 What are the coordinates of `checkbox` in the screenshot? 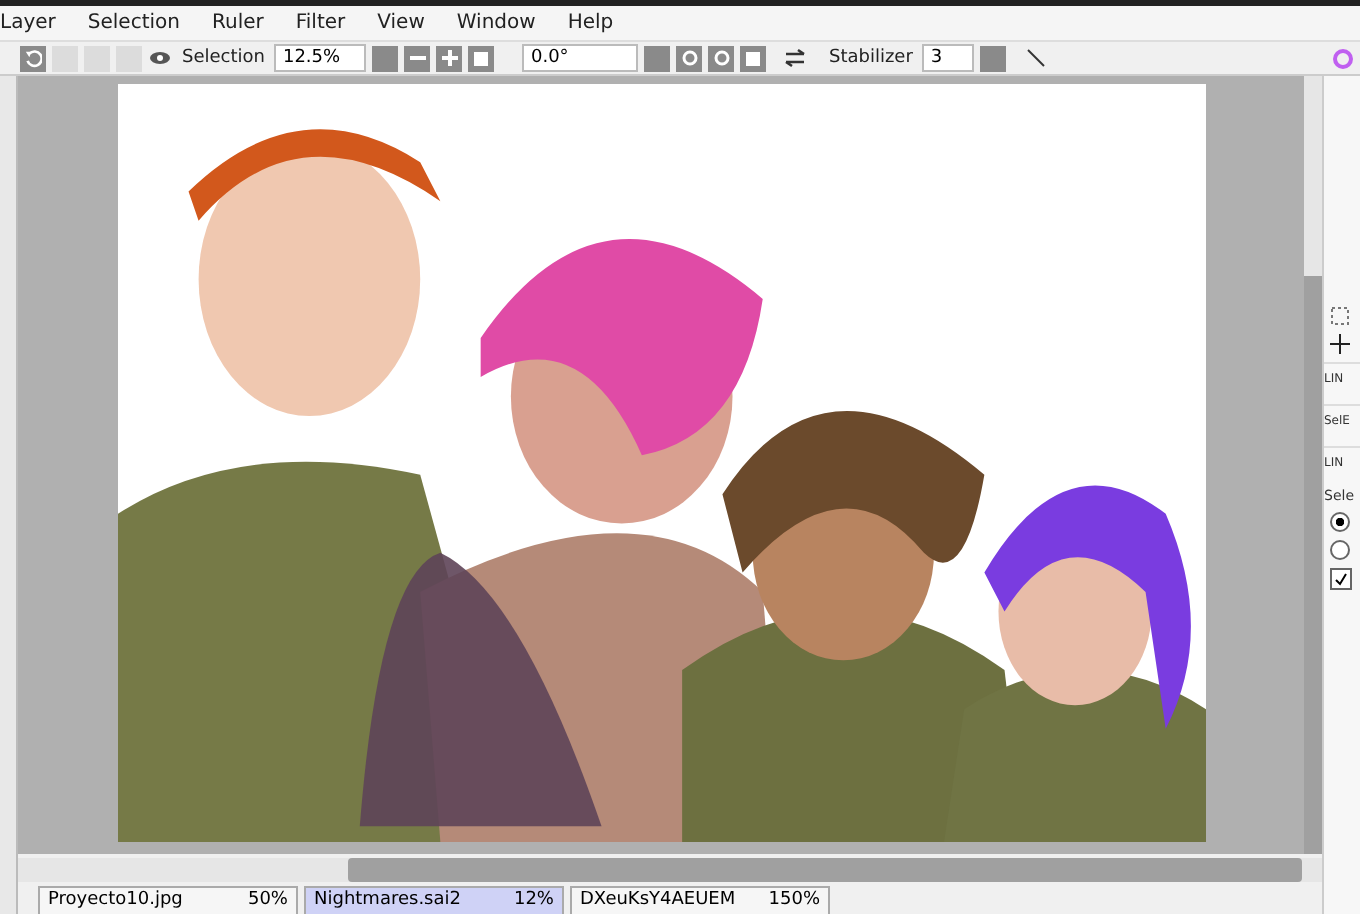 It's located at (1341, 579).